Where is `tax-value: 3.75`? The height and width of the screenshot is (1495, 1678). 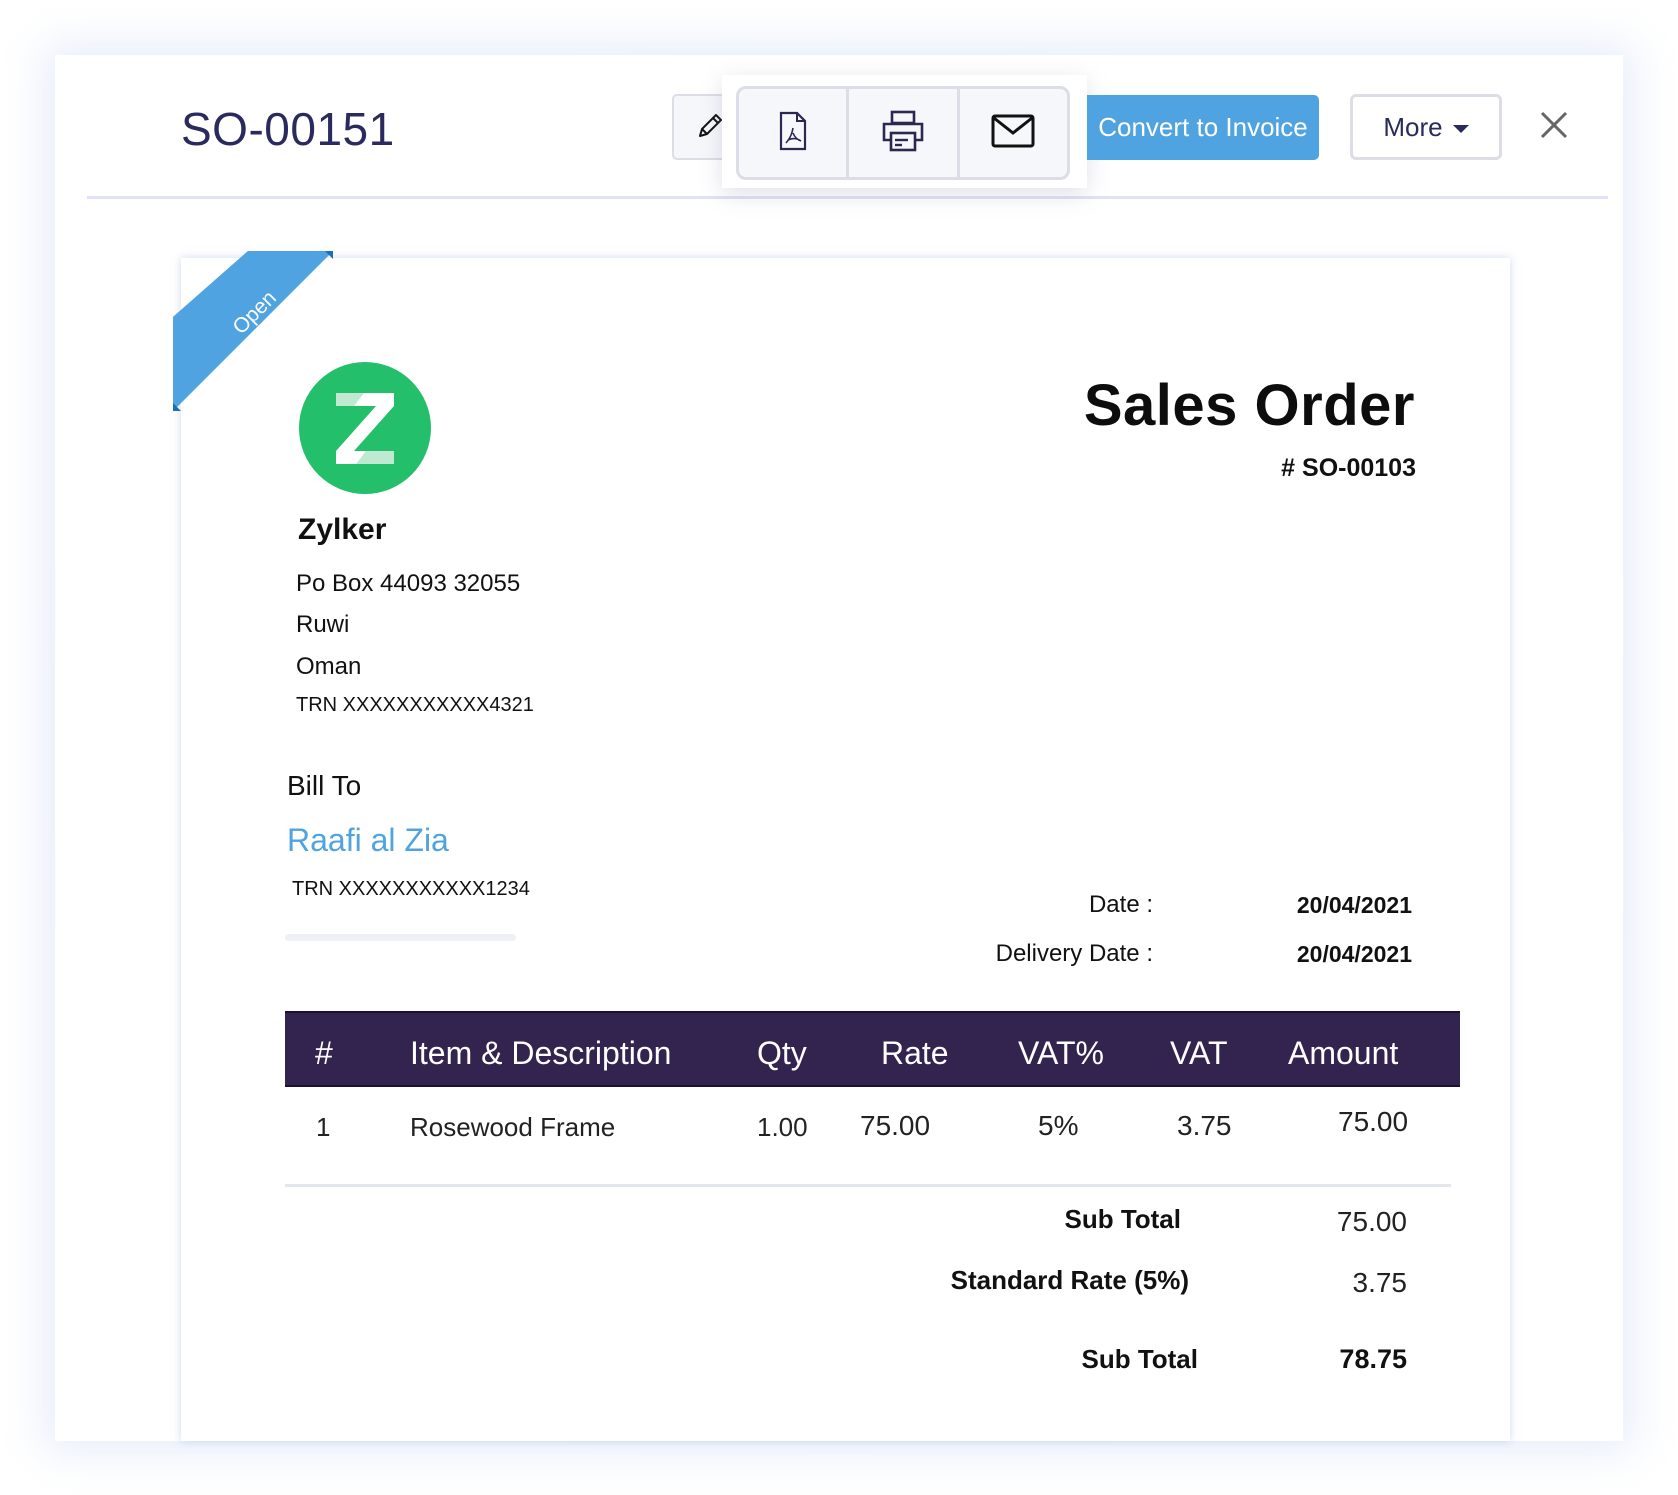 tax-value: 3.75 is located at coordinates (1380, 1282).